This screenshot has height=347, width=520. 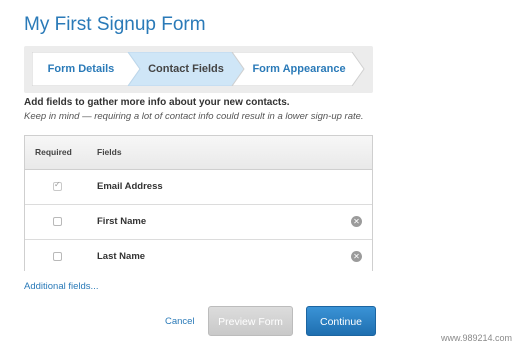 I want to click on watermark: www.989214.com, so click(x=476, y=338).